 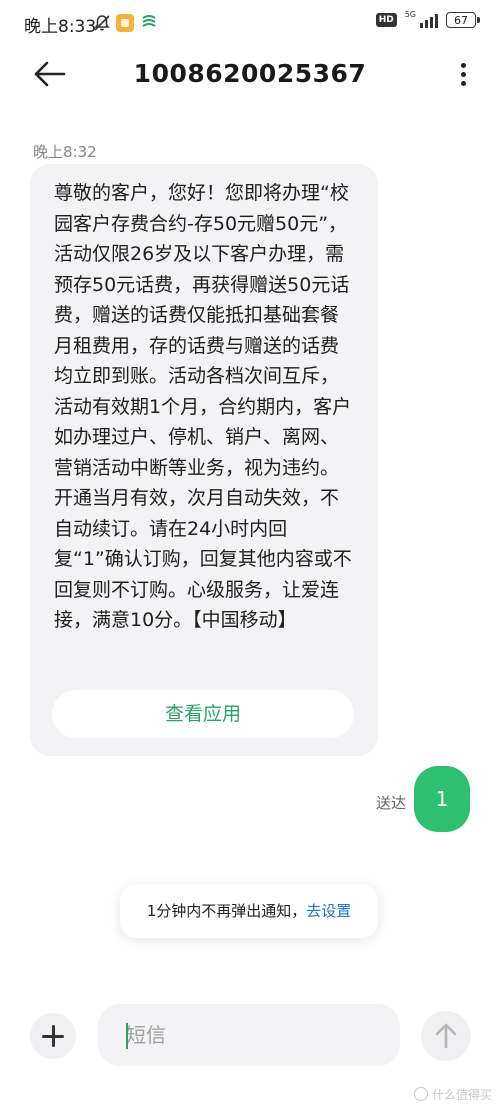 I want to click on more-vertical-icon, so click(x=463, y=65).